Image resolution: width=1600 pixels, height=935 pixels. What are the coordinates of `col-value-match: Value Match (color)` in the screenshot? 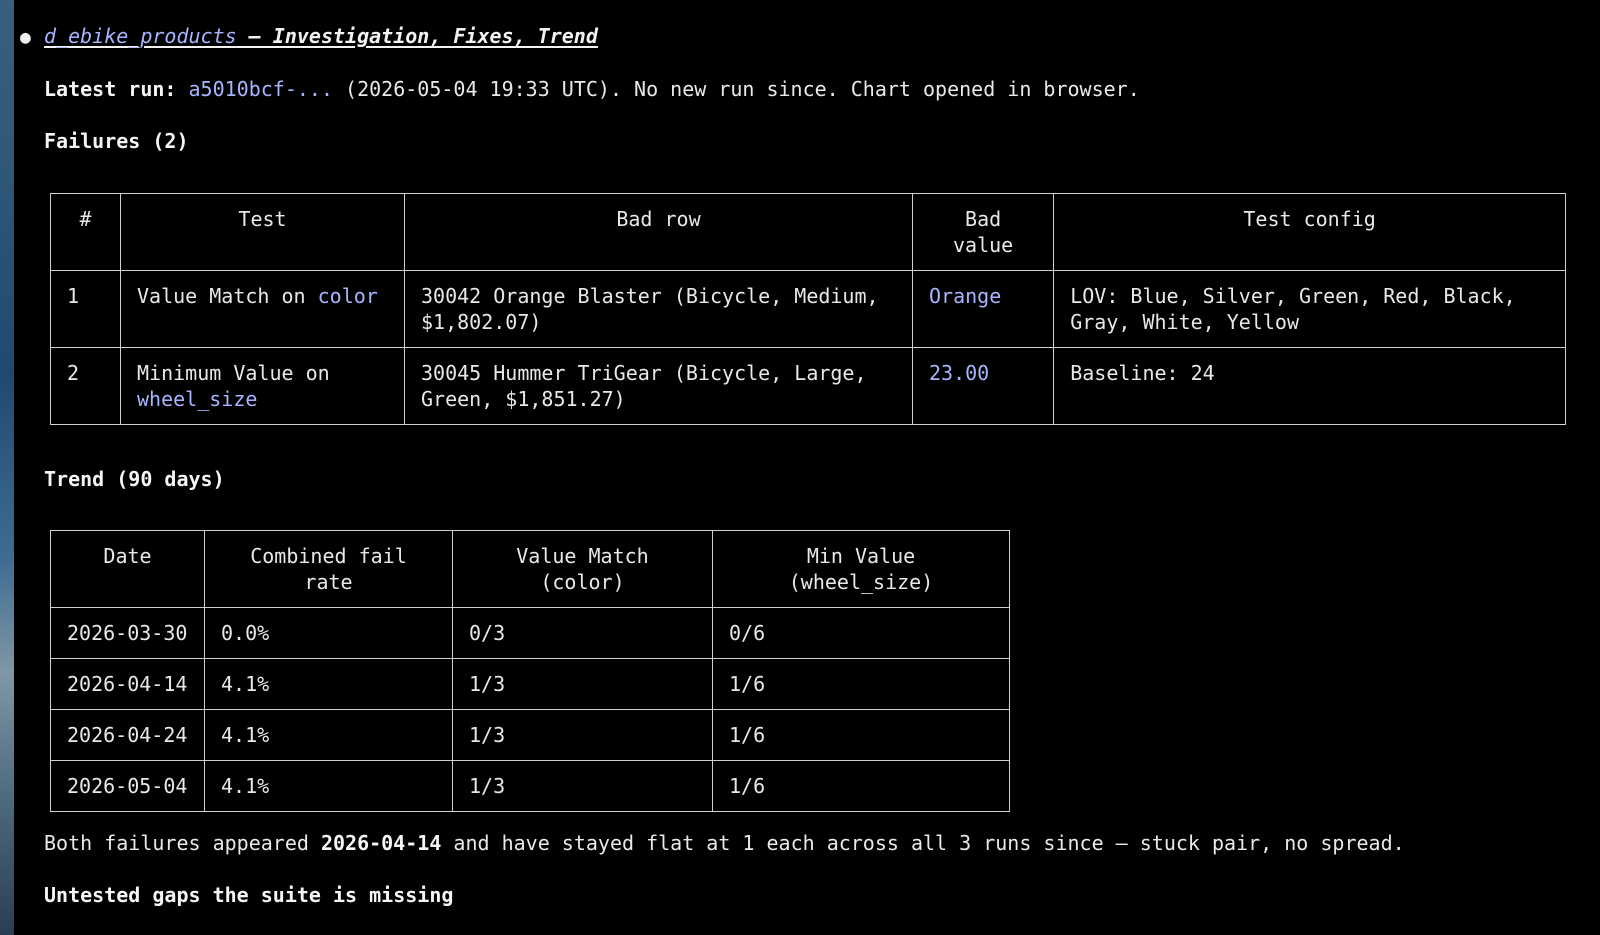 It's located at (582, 569).